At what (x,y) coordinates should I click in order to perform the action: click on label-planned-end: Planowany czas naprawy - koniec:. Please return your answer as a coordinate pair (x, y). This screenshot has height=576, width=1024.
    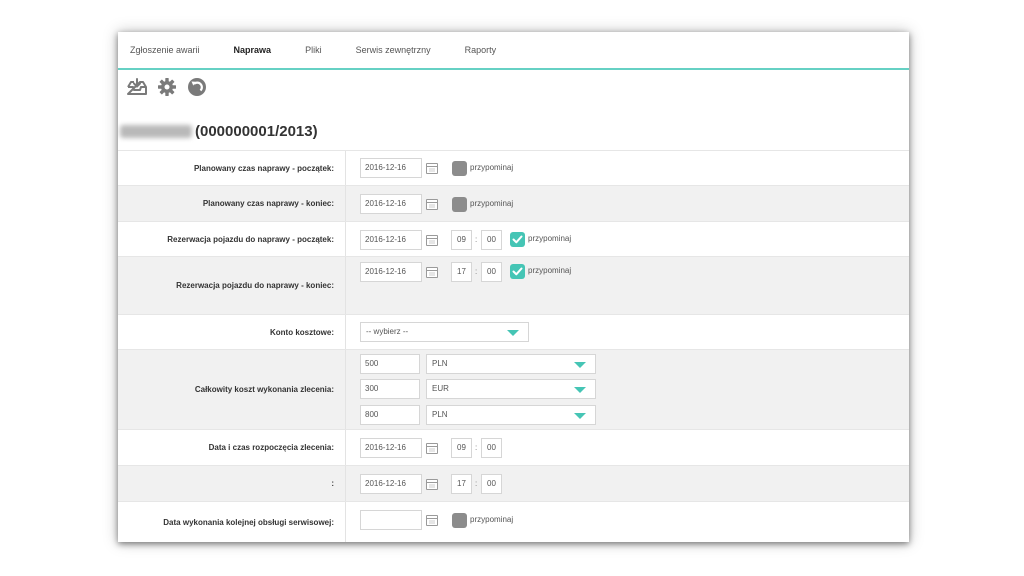
    Looking at the image, I should click on (232, 203).